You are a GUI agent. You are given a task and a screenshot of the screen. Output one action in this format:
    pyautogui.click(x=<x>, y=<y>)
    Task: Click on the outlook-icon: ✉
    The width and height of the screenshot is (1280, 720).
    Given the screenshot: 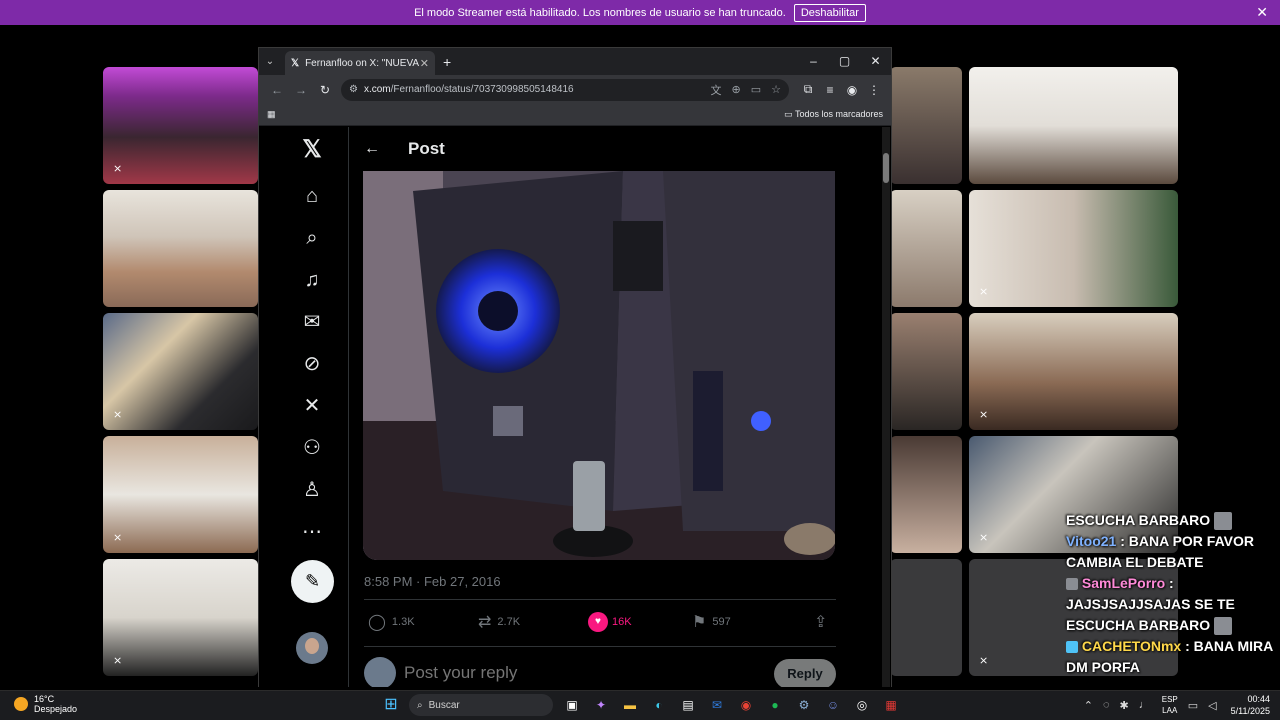 What is the action you would take?
    pyautogui.click(x=717, y=705)
    